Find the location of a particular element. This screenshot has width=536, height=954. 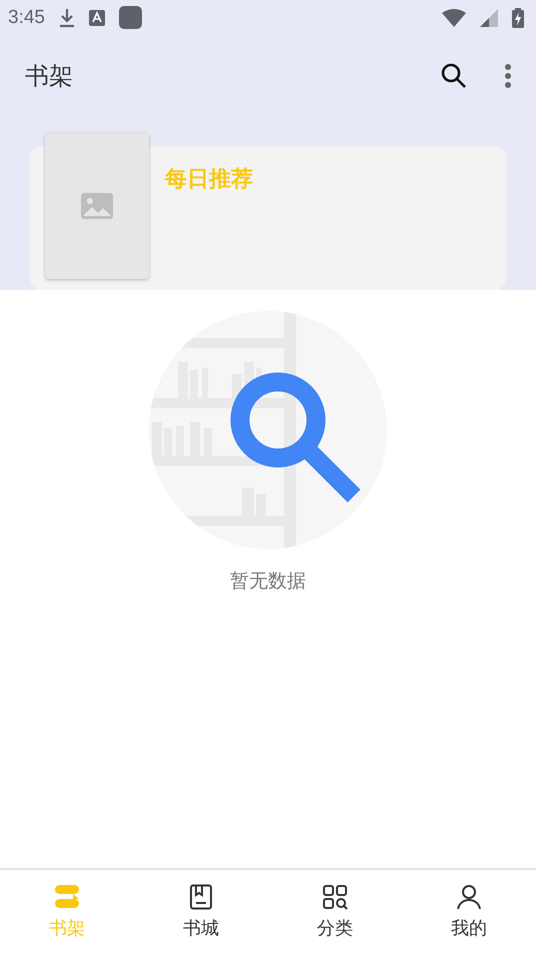

nav-tab: 我的 is located at coordinates (469, 912).